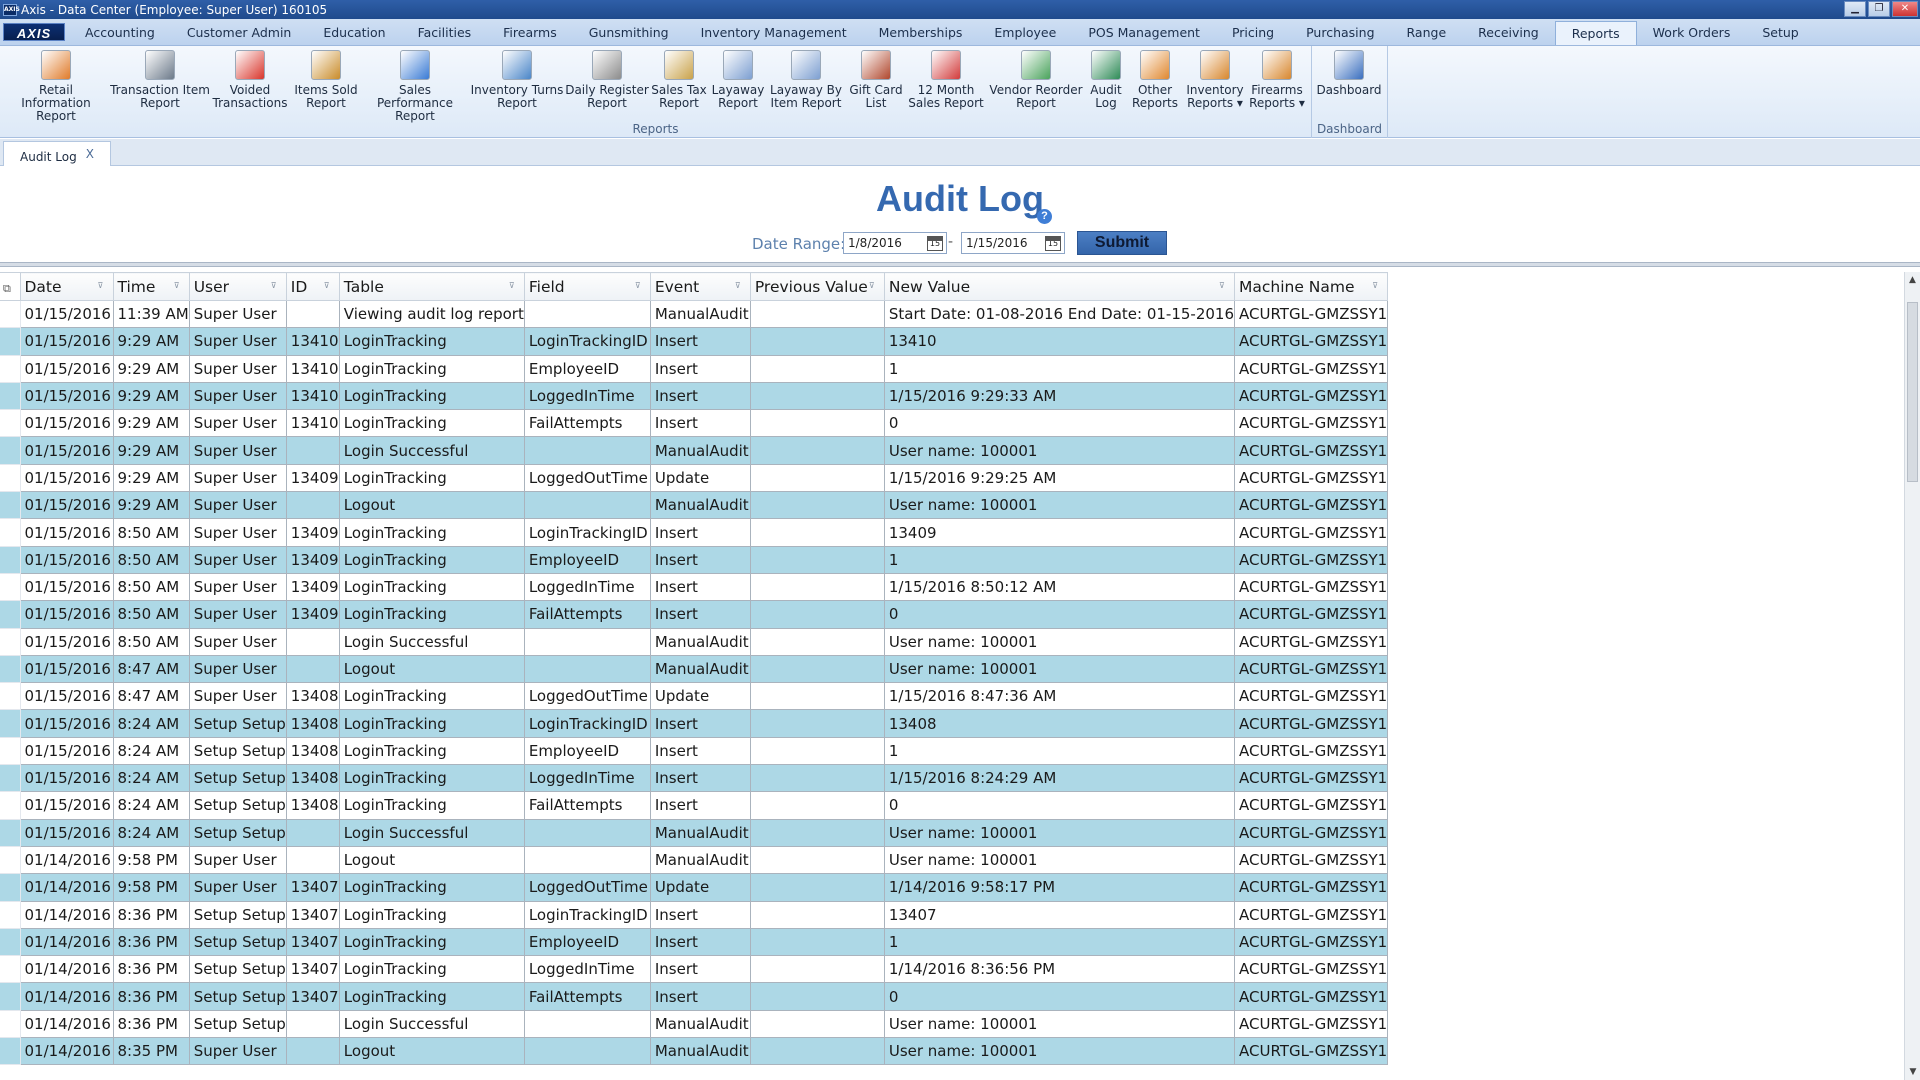 This screenshot has height=1080, width=1920. I want to click on close-window-button: ✕, so click(1905, 9).